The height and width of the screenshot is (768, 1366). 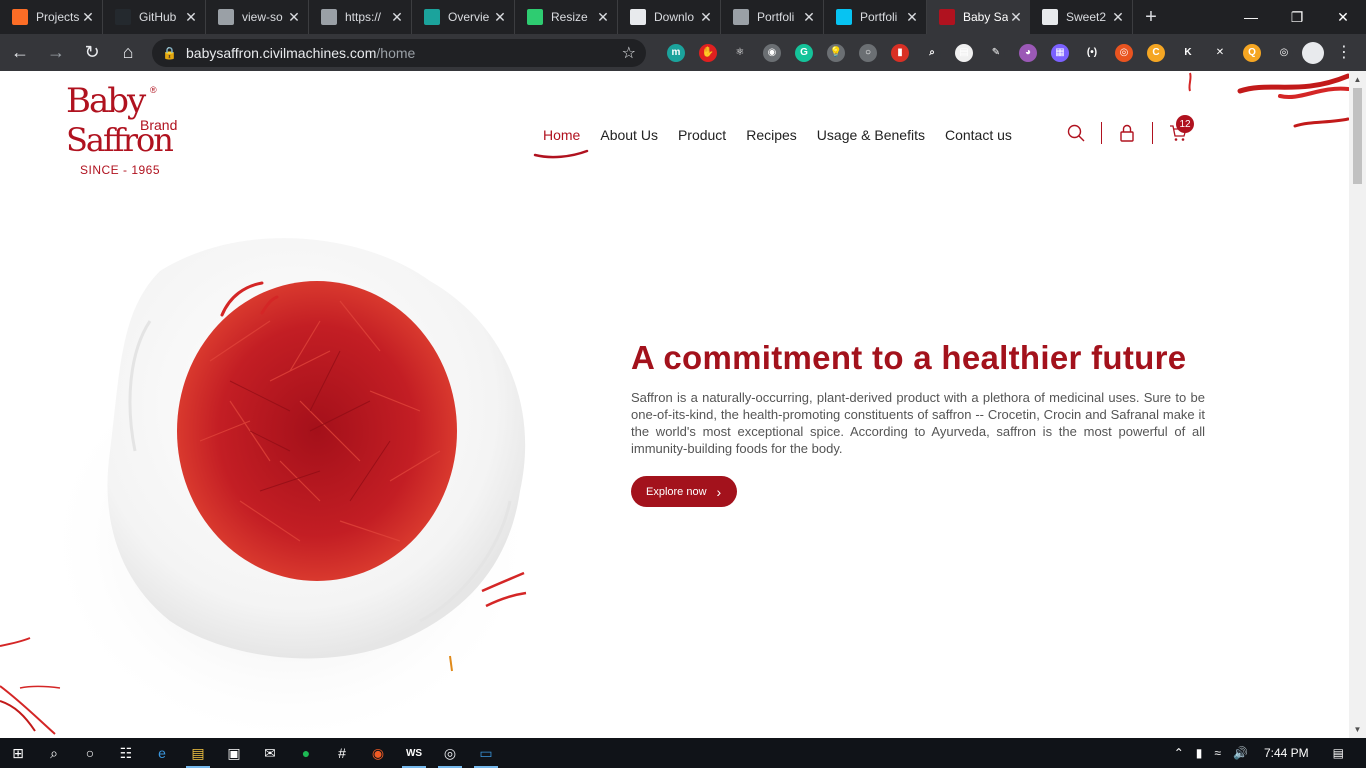 What do you see at coordinates (740, 52) in the screenshot?
I see `react-devtools-icon: ⚛` at bounding box center [740, 52].